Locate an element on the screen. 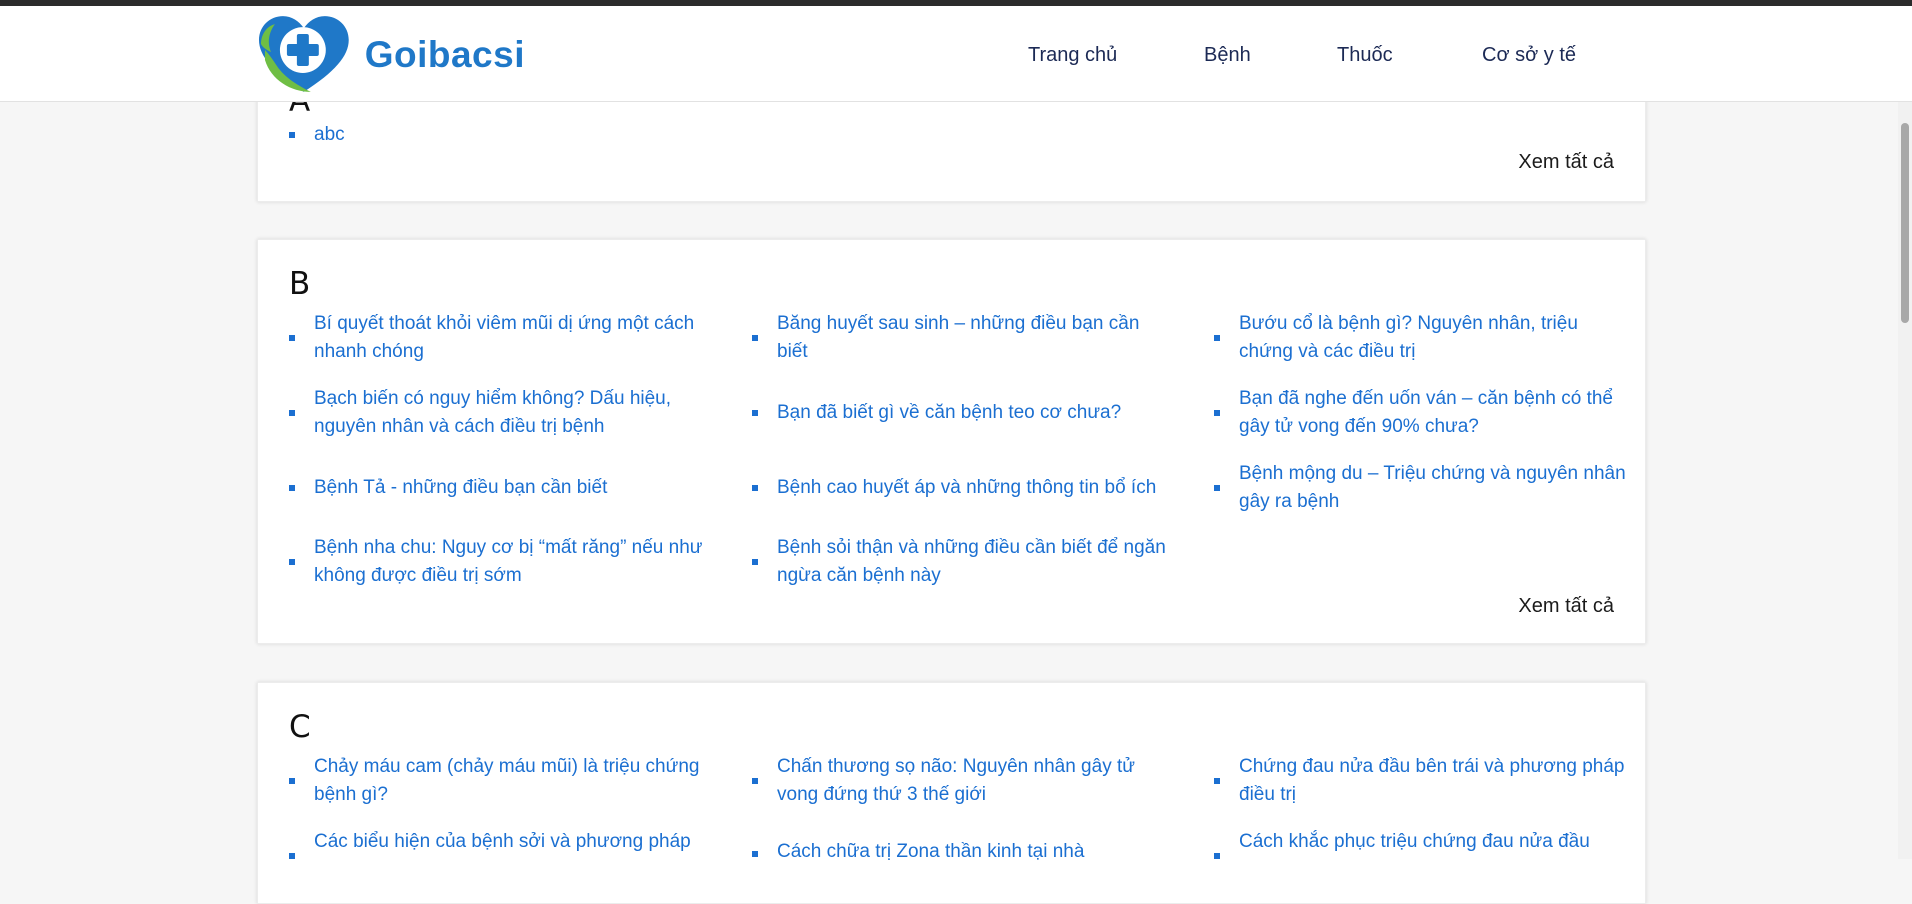 The image size is (1912, 904). nav-facilities: Cơ sở y tế is located at coordinates (1529, 55).